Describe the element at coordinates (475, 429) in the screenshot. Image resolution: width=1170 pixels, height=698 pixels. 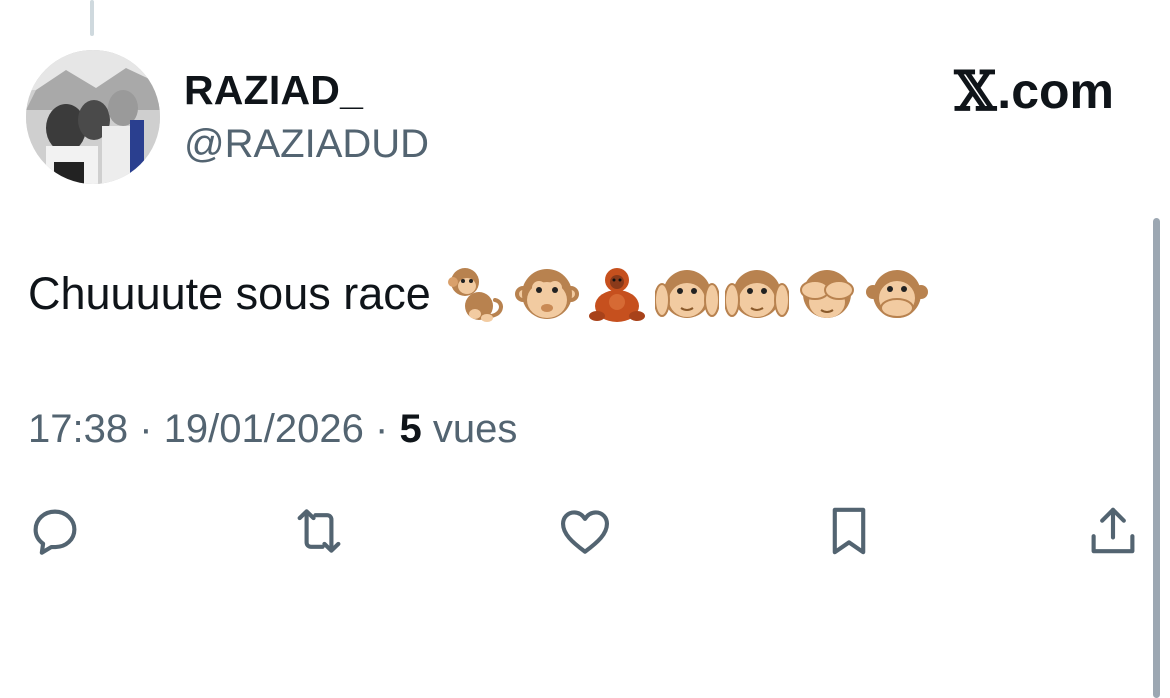
I see `views-label: vues` at that location.